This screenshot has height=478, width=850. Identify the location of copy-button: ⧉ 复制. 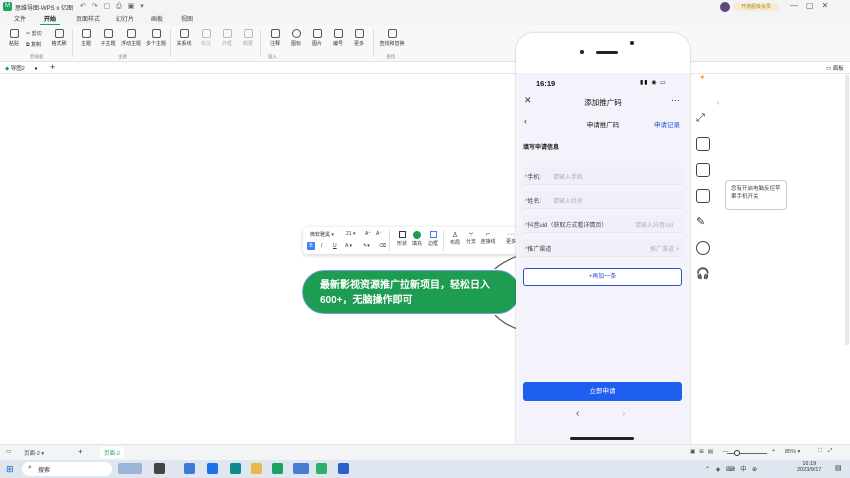
(33, 44).